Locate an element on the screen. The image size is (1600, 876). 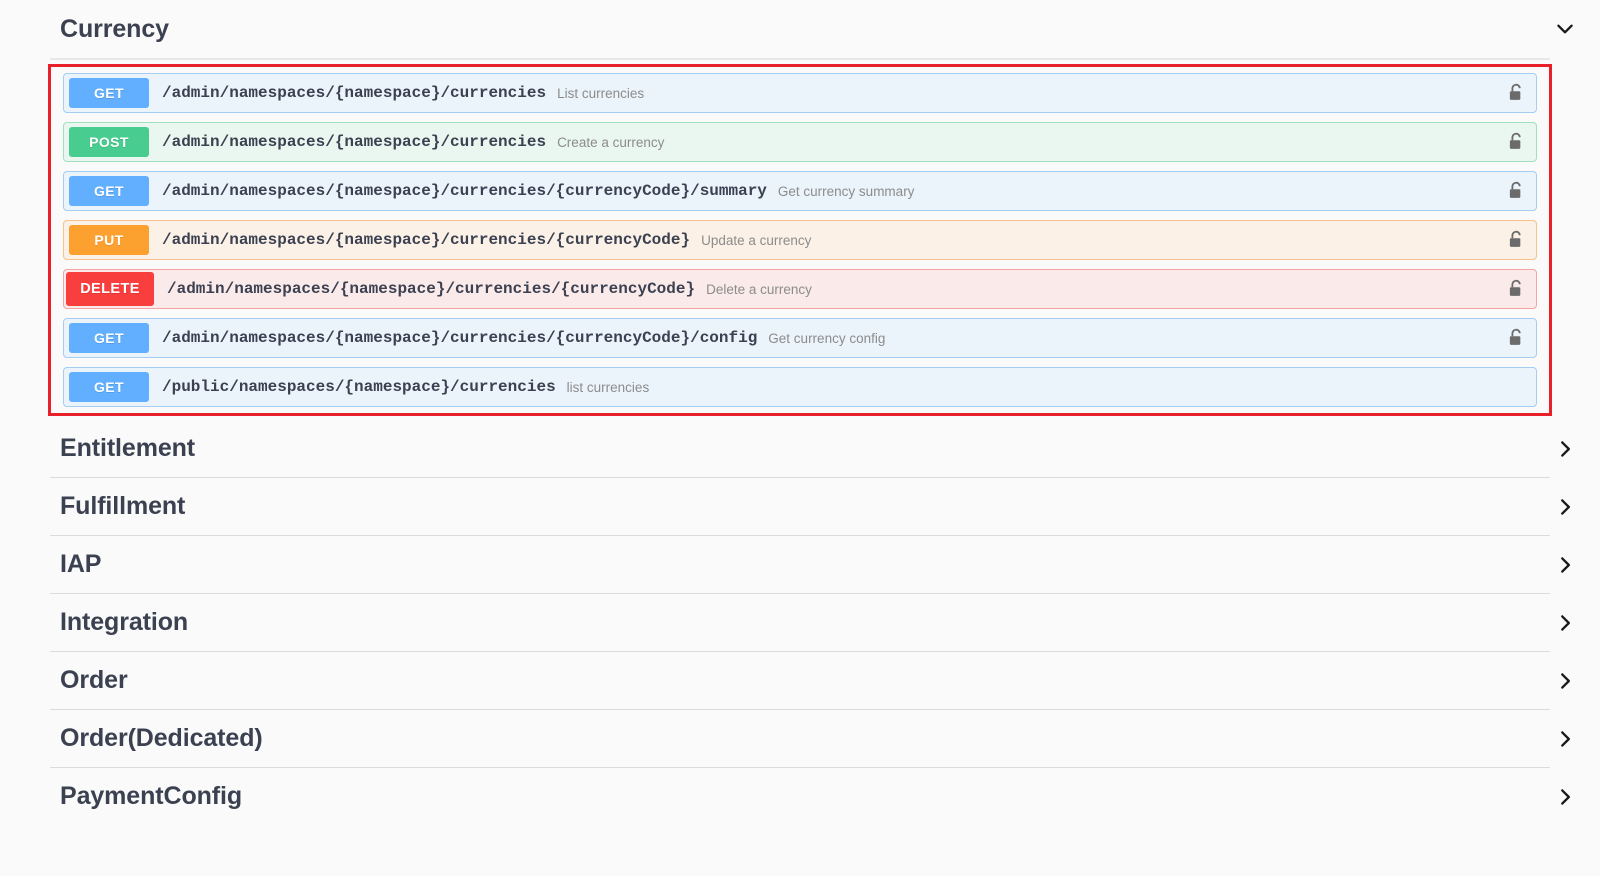
tag-section-fulfillment: Fulfillment is located at coordinates (800, 507).